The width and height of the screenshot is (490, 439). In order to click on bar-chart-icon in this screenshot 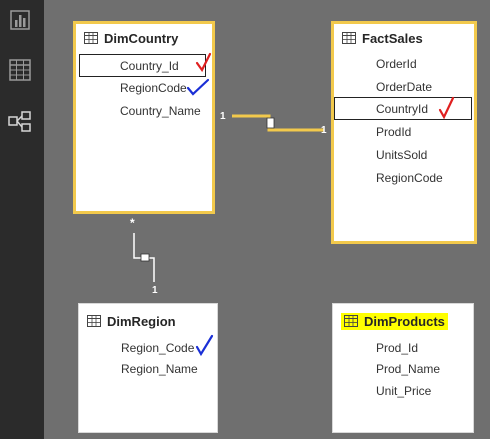, I will do `click(20, 20)`.